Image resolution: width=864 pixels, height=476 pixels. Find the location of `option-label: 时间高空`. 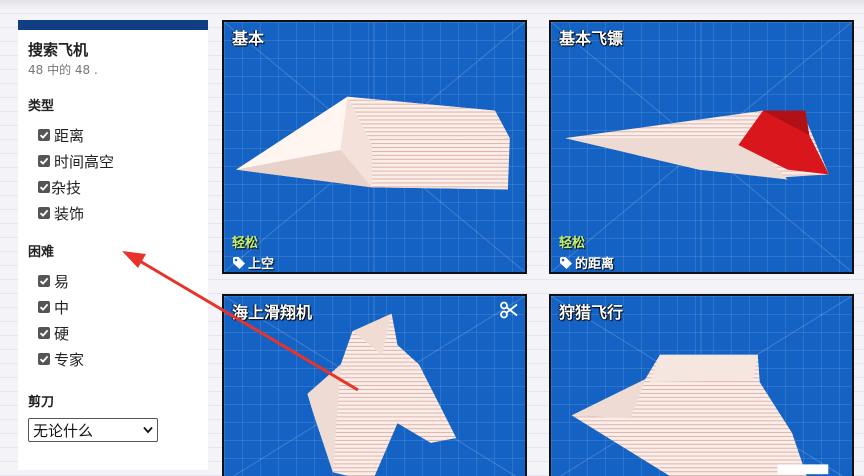

option-label: 时间高空 is located at coordinates (84, 161).